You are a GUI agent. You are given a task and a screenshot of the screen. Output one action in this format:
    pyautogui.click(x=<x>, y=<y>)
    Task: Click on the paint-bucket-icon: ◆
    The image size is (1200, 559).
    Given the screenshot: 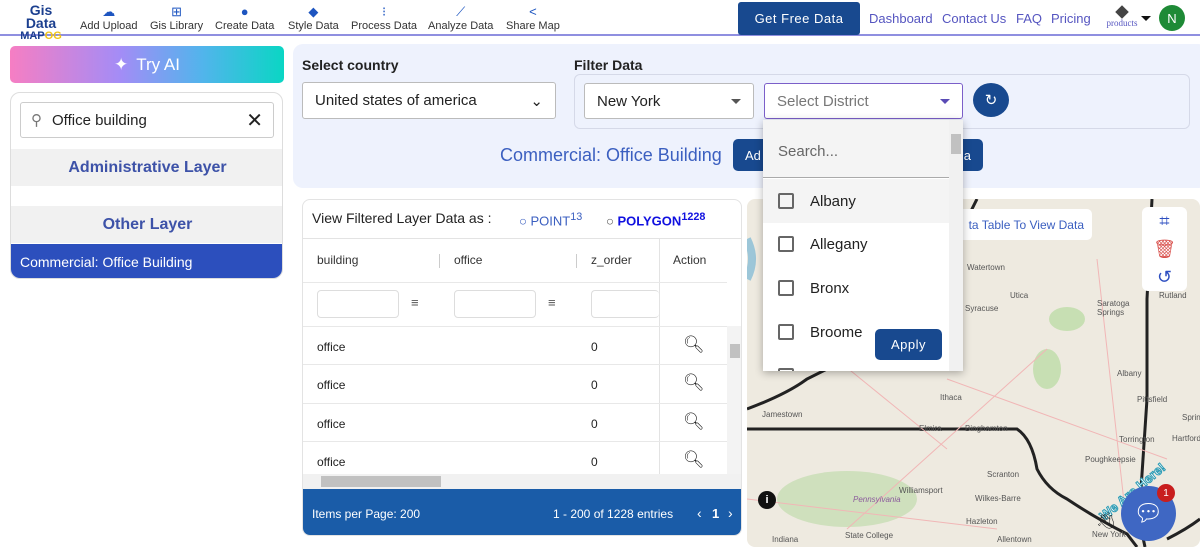 What is the action you would take?
    pyautogui.click(x=313, y=11)
    